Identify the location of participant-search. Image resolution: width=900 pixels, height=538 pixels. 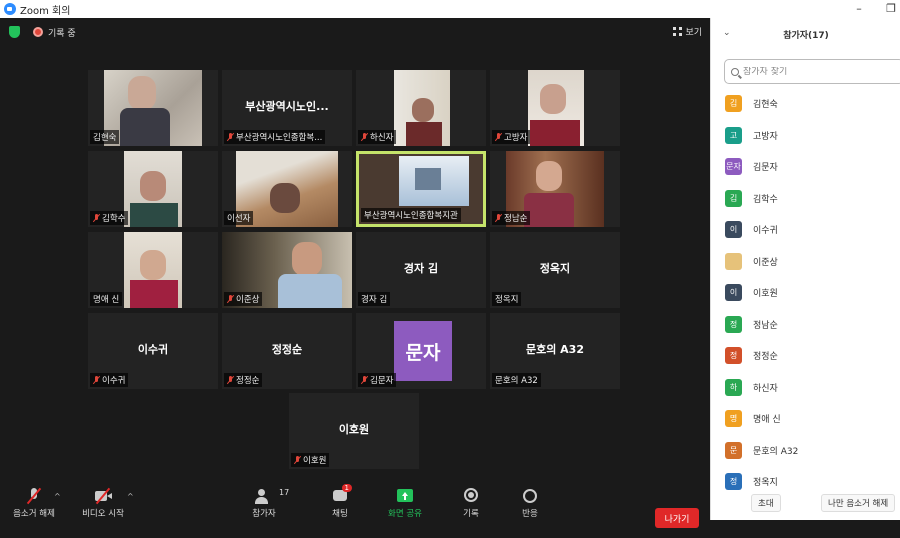
(812, 71).